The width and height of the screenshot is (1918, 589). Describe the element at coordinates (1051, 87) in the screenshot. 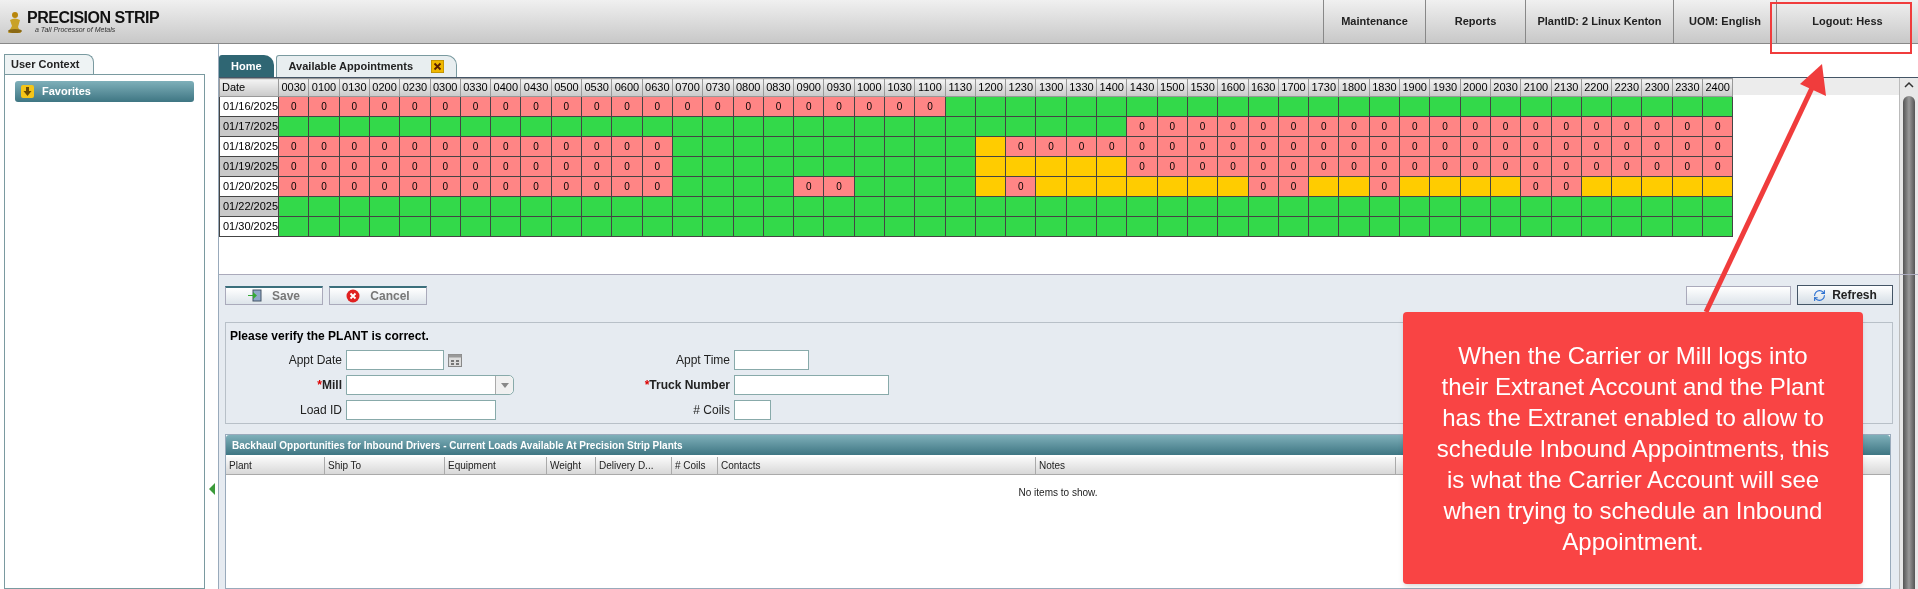

I see `column-header: 1300` at that location.